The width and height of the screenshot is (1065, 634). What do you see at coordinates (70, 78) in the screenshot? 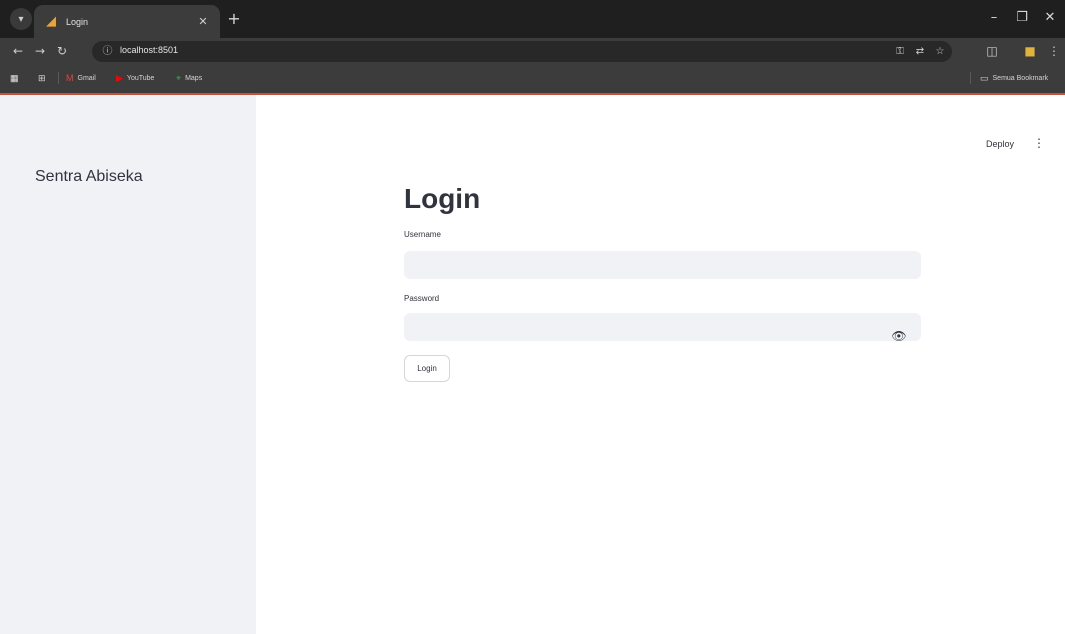
I see `gmail-icon: M` at bounding box center [70, 78].